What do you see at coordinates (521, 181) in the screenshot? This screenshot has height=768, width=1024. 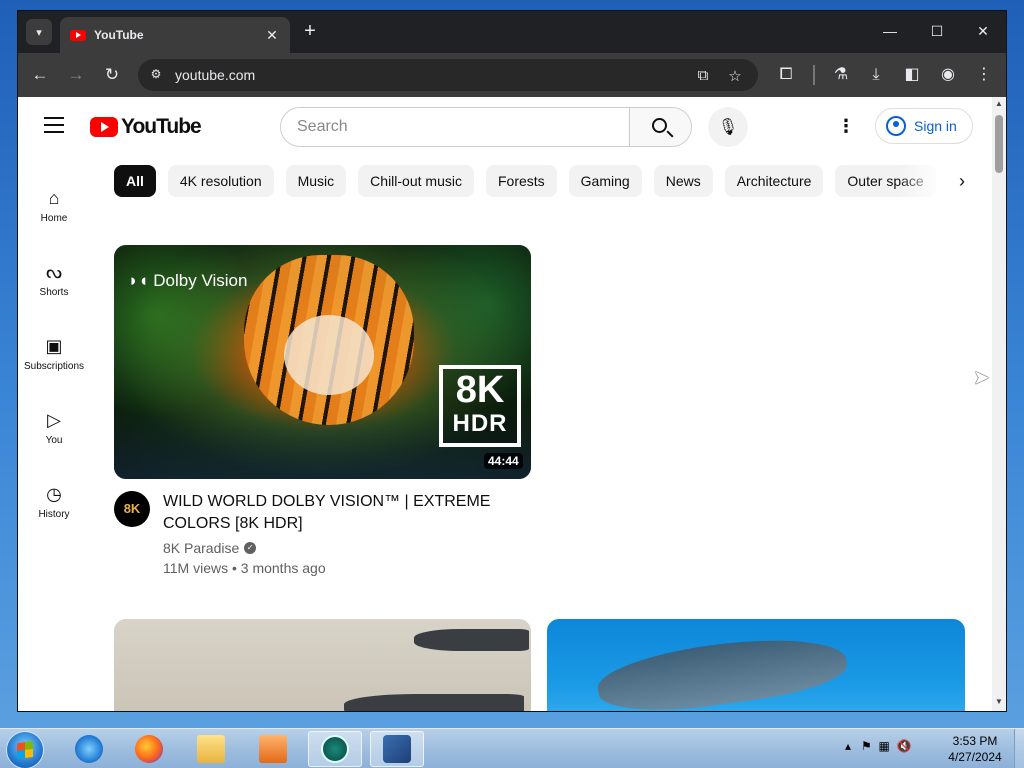 I see `chip-forests: Forests` at bounding box center [521, 181].